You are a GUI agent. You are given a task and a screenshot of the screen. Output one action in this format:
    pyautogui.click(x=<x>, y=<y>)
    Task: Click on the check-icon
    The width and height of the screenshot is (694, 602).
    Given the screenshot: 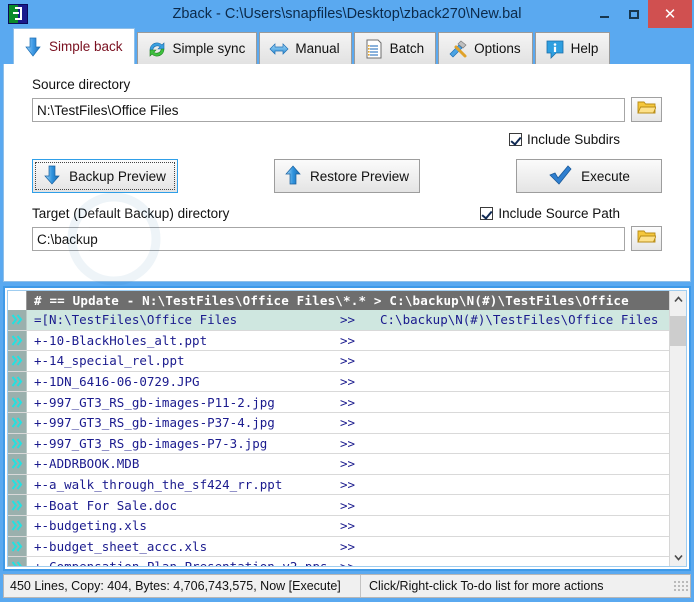 What is the action you would take?
    pyautogui.click(x=560, y=176)
    